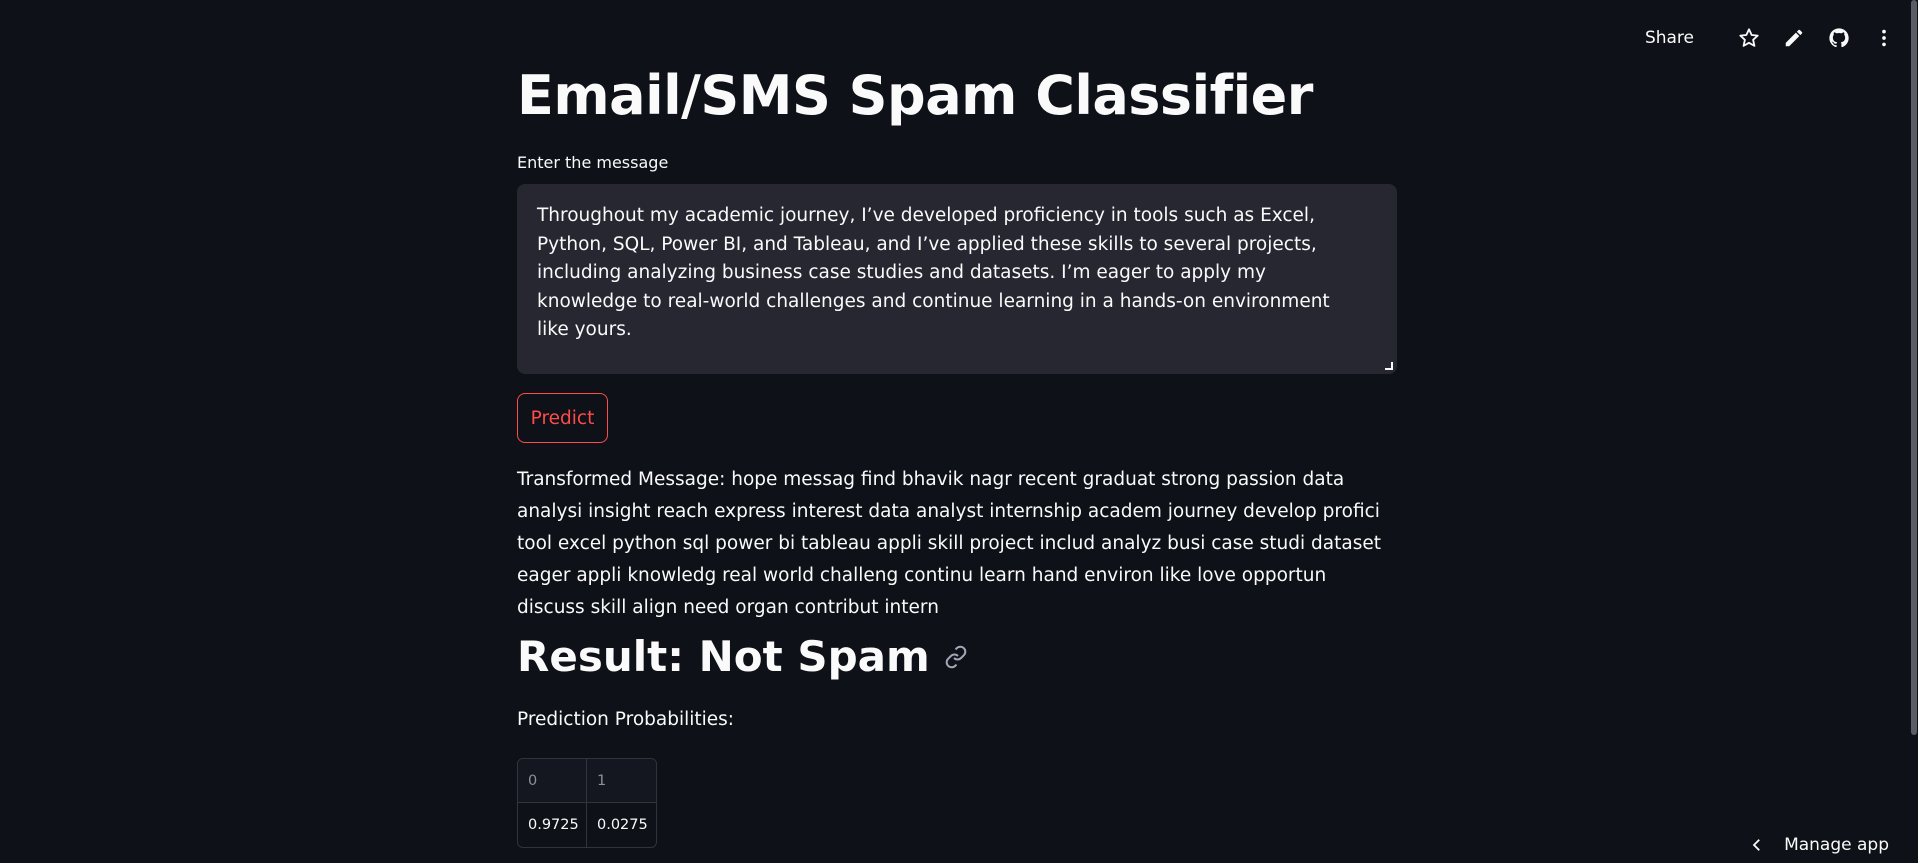 Image resolution: width=1918 pixels, height=863 pixels. Describe the element at coordinates (621, 781) in the screenshot. I see `table-header-1: 1` at that location.